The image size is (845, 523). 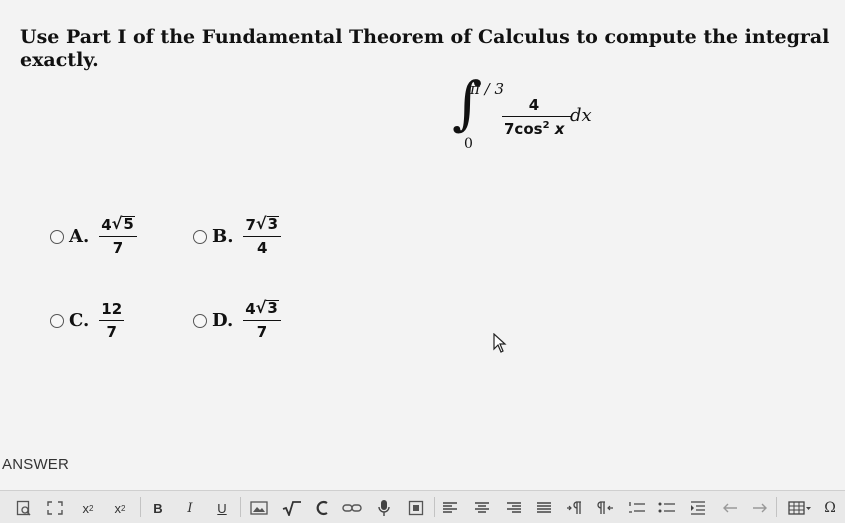 What do you see at coordinates (118, 236) in the screenshot?
I see `choice-a-fraction: 4 √ 5 7` at bounding box center [118, 236].